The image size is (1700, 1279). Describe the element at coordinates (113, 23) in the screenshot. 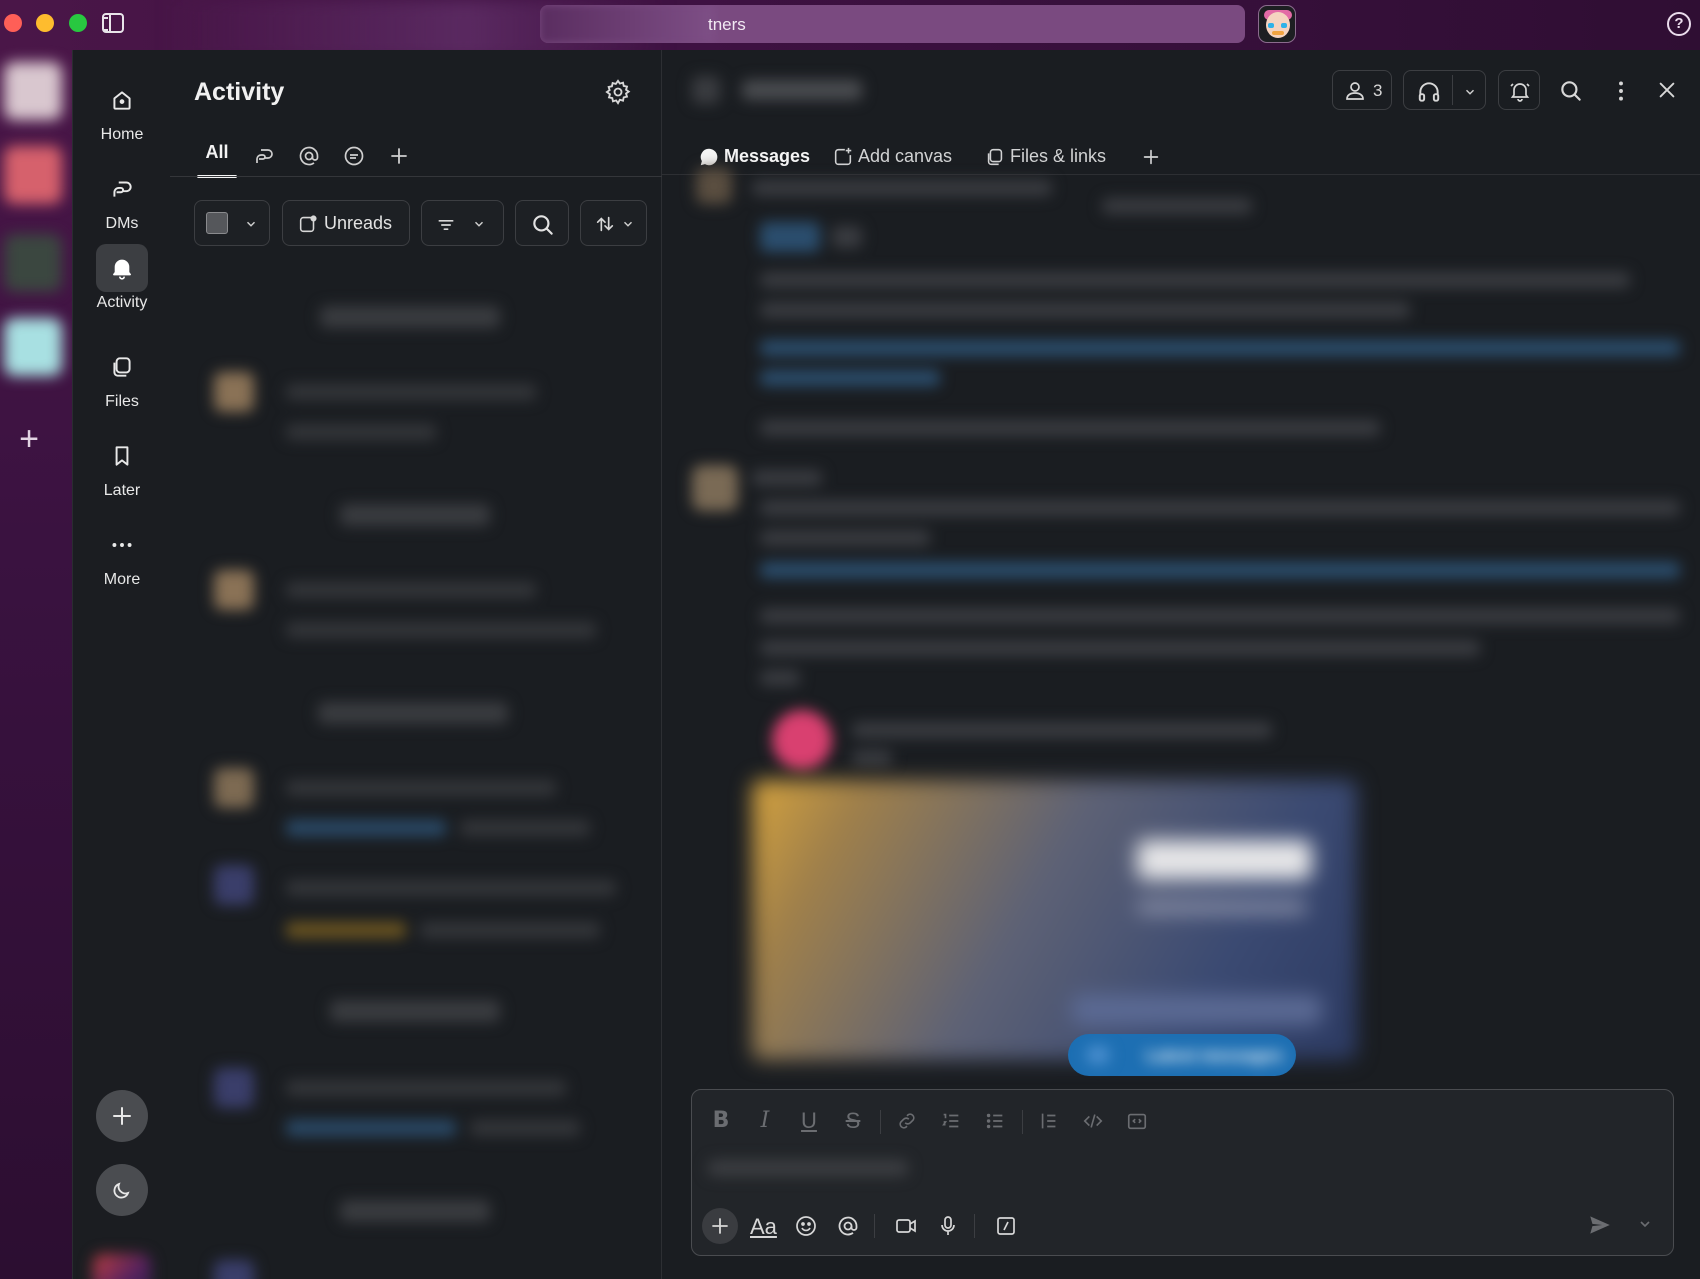

I see `sidebar-toggle-icon` at that location.